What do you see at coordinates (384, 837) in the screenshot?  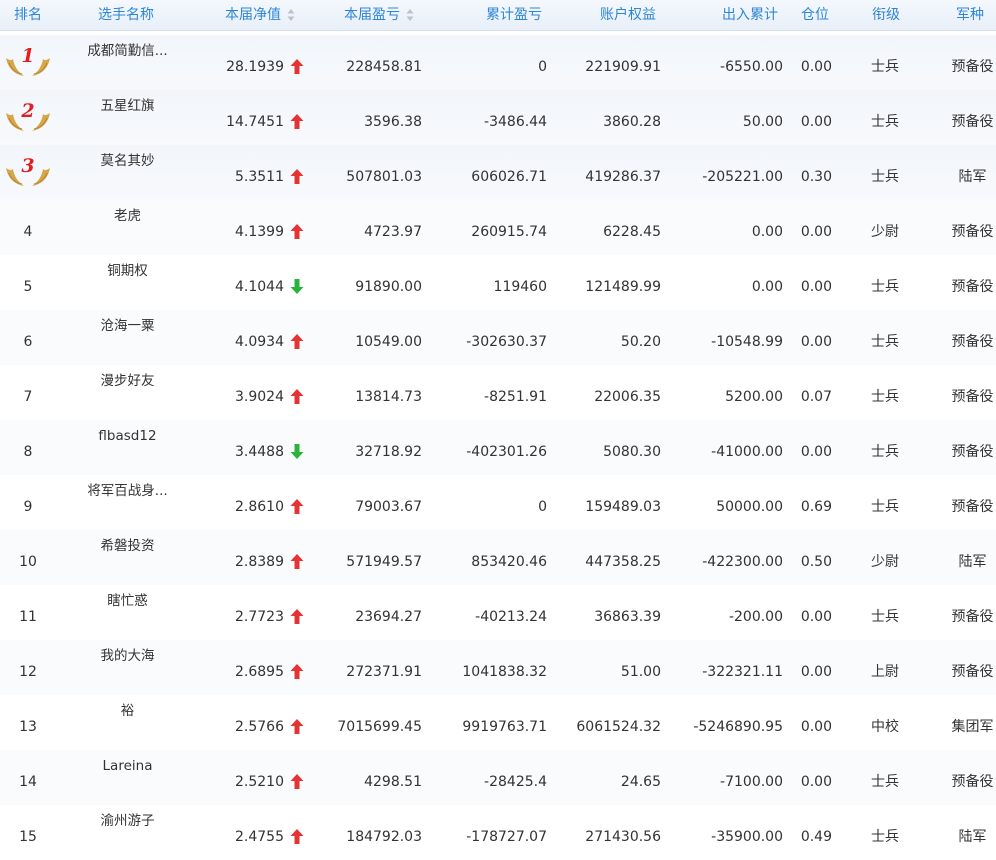 I see `session-pl: 184792.03` at bounding box center [384, 837].